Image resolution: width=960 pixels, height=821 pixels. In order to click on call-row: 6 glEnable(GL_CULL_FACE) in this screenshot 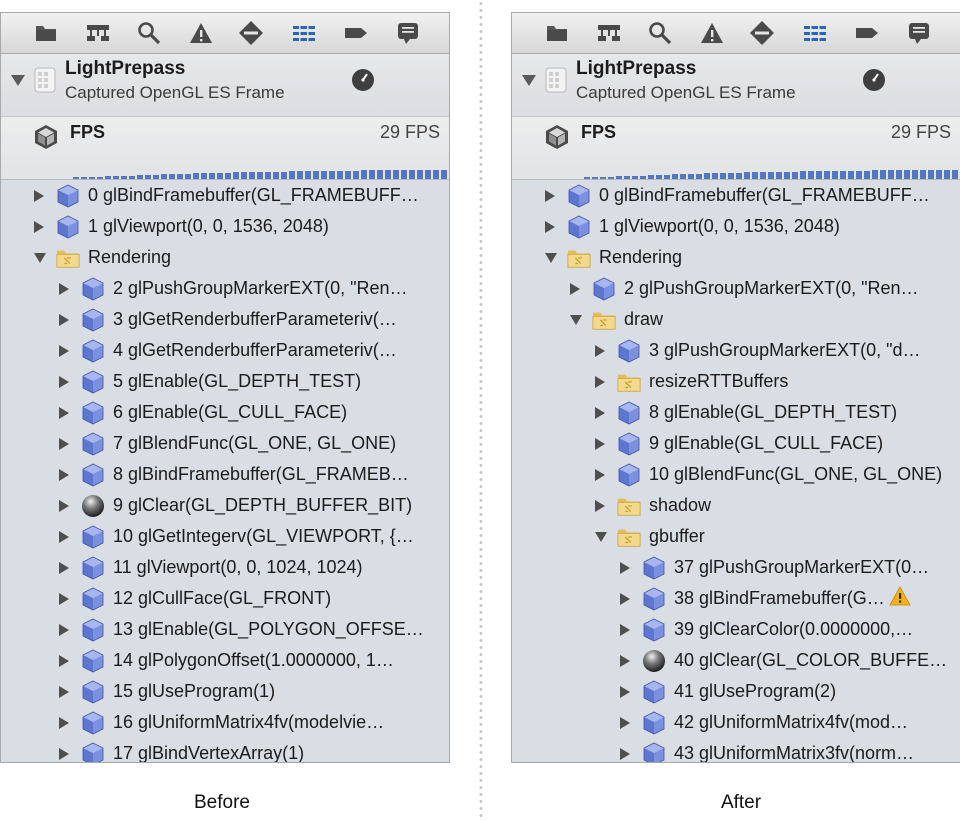, I will do `click(225, 412)`.